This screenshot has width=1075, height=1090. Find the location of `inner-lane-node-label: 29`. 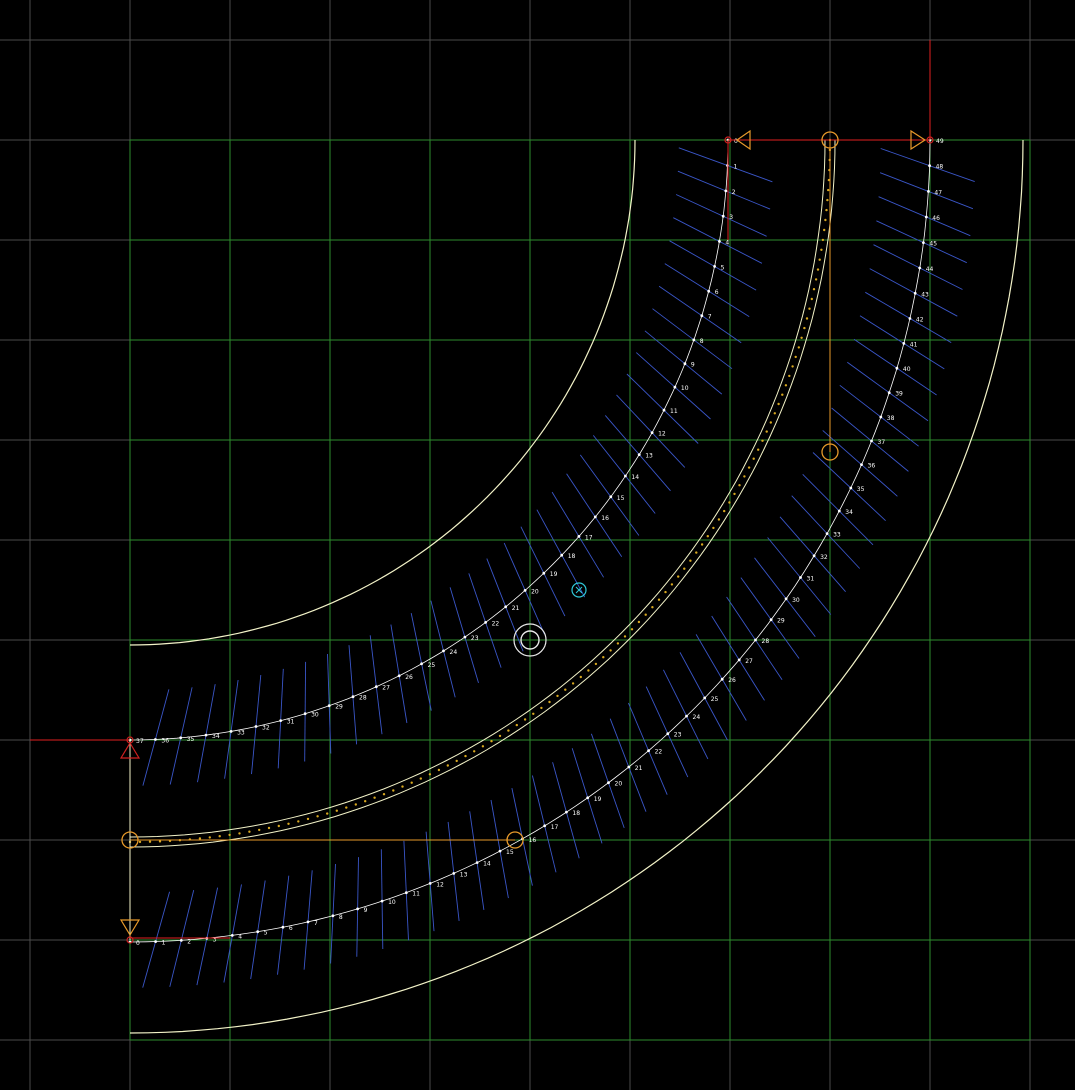

inner-lane-node-label: 29 is located at coordinates (339, 707).